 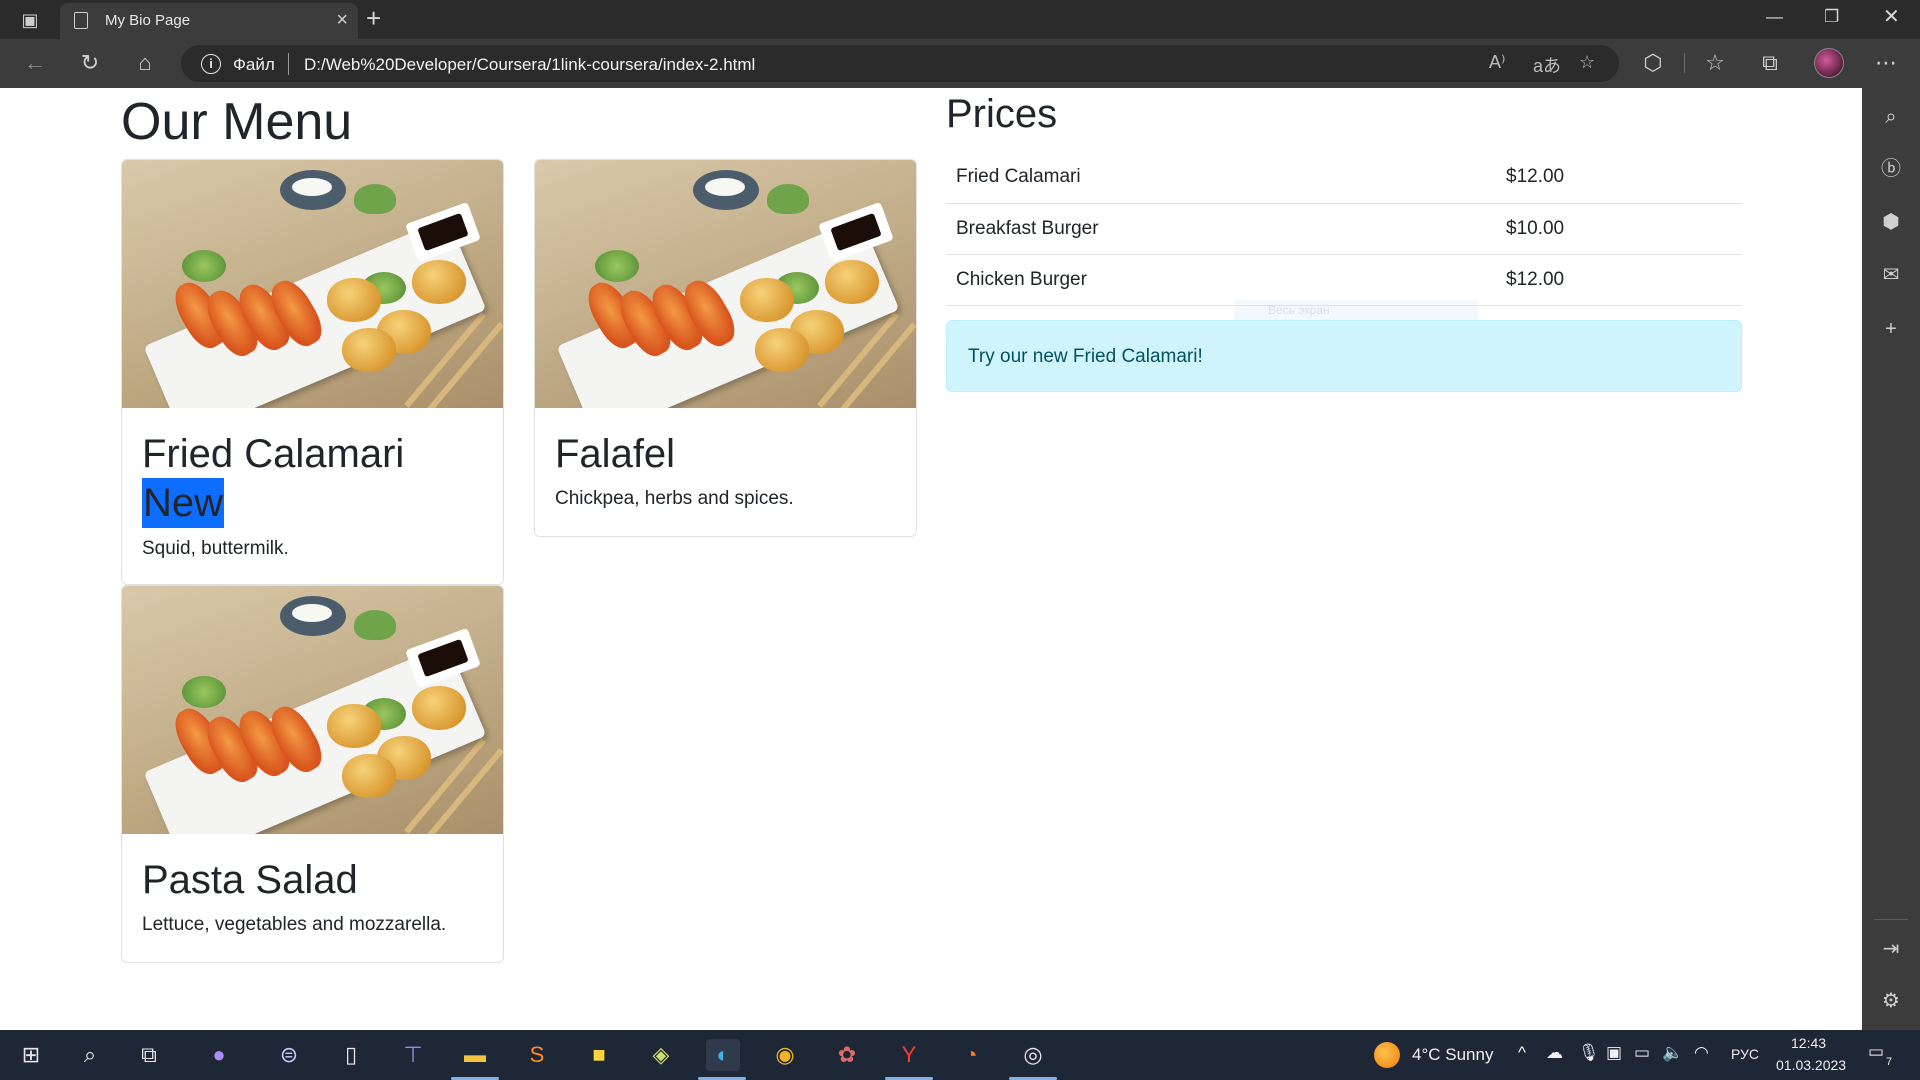 I want to click on tab-close-icon: ×, so click(x=342, y=20).